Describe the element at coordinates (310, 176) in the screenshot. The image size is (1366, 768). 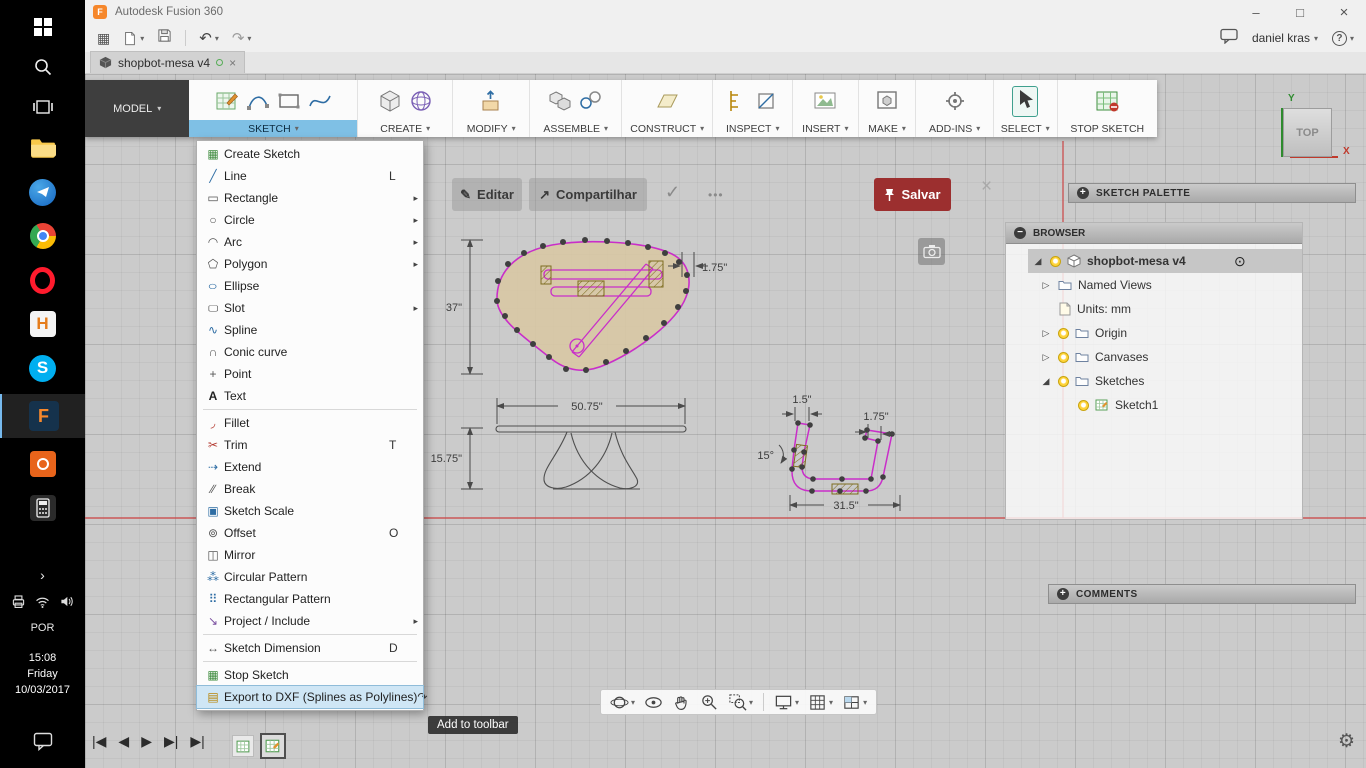
I see `menu-item-line: ╱ Line L` at that location.